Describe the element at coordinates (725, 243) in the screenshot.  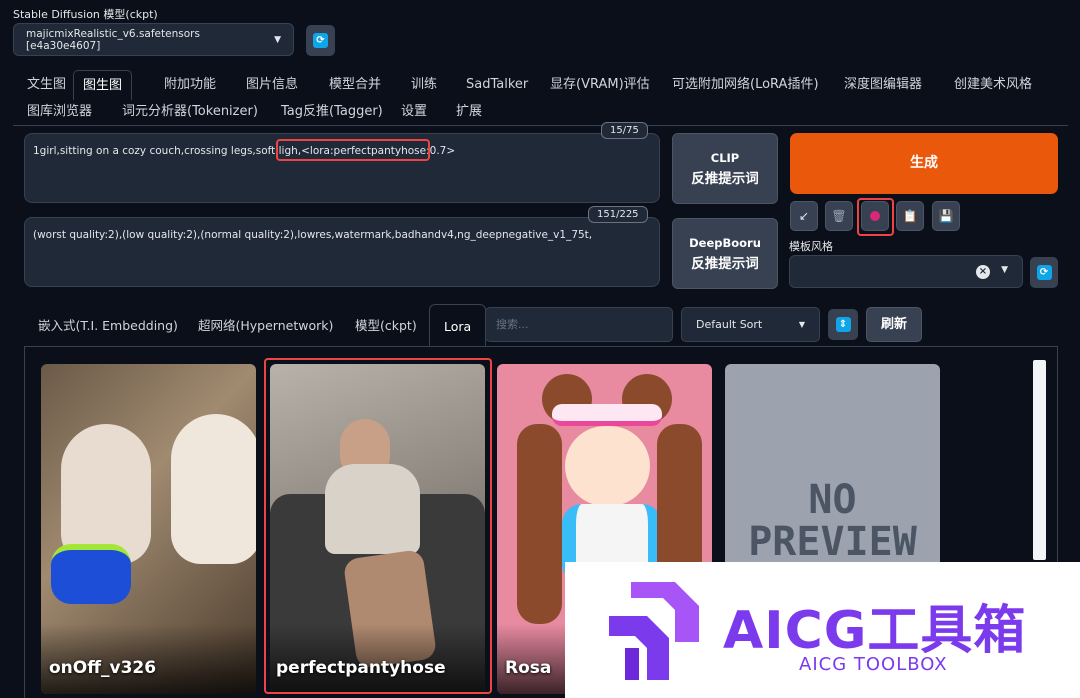
I see `deepbooru-button-line1: DeepBooru` at that location.